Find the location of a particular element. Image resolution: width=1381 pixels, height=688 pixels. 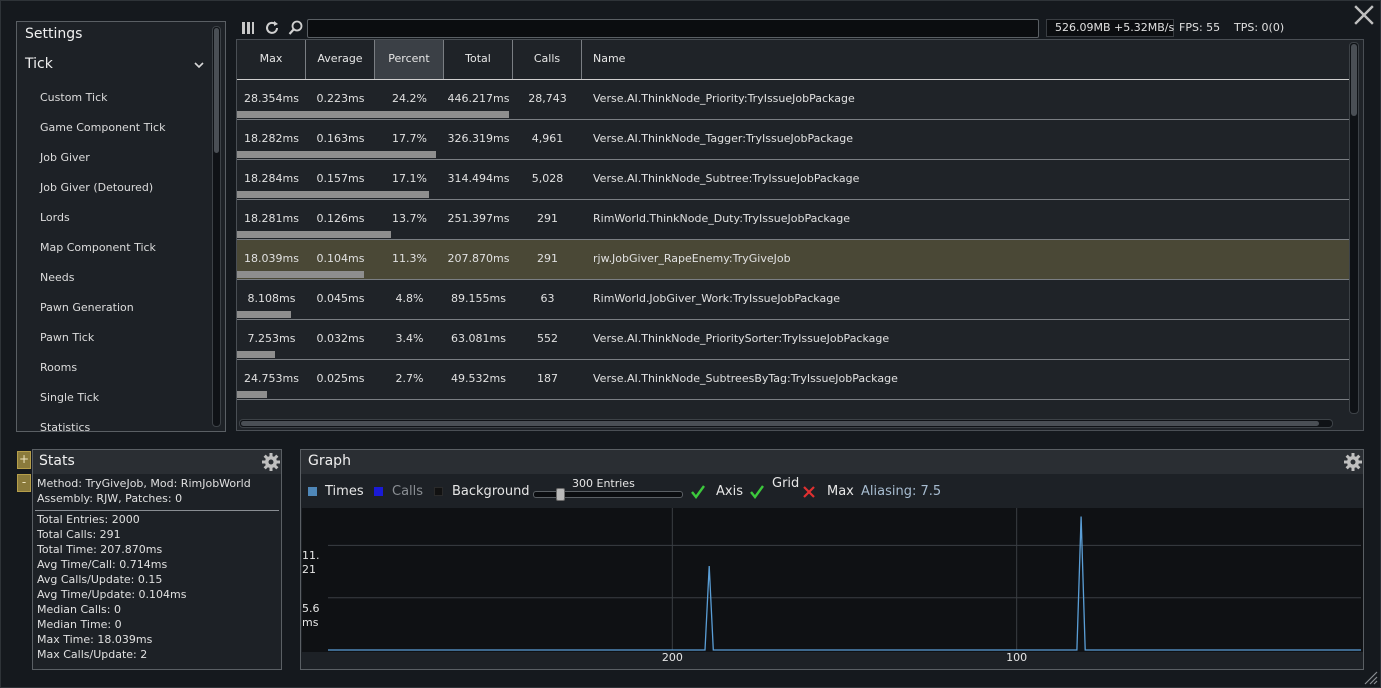

stat-max-time: Max Time: 18.039ms is located at coordinates (95, 639).